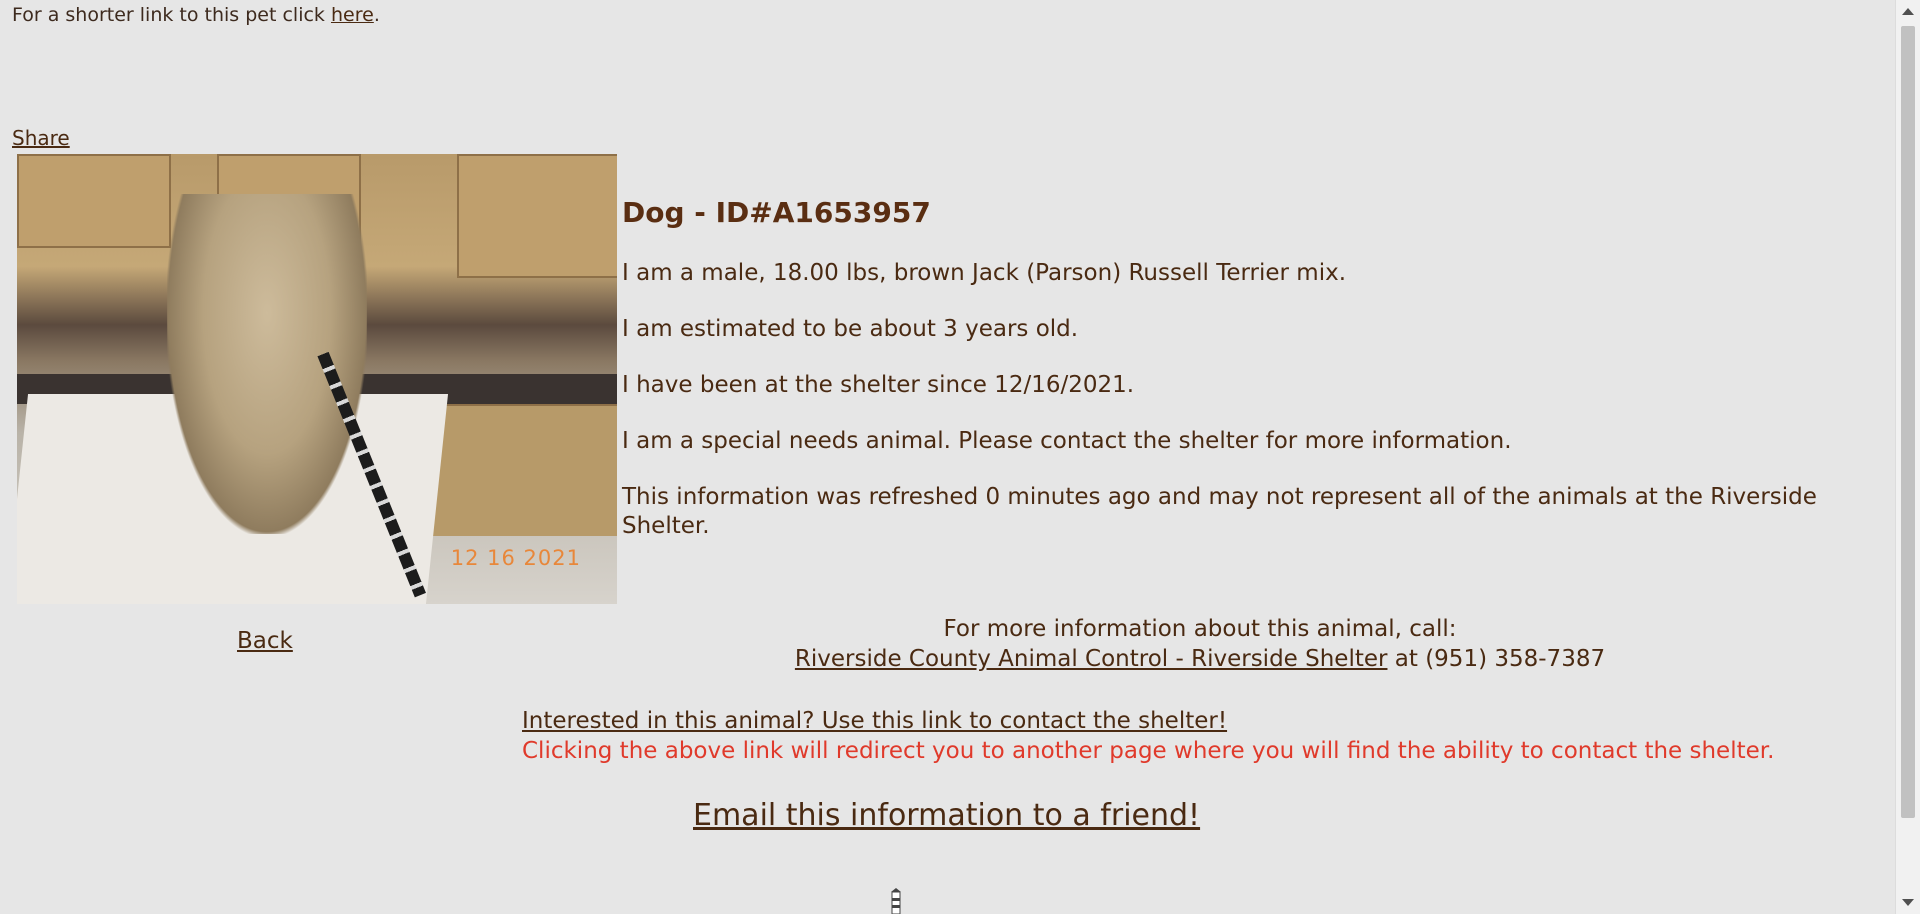 The image size is (1920, 914). I want to click on animal-age: I am estimated to be about 3 years old., so click(850, 329).